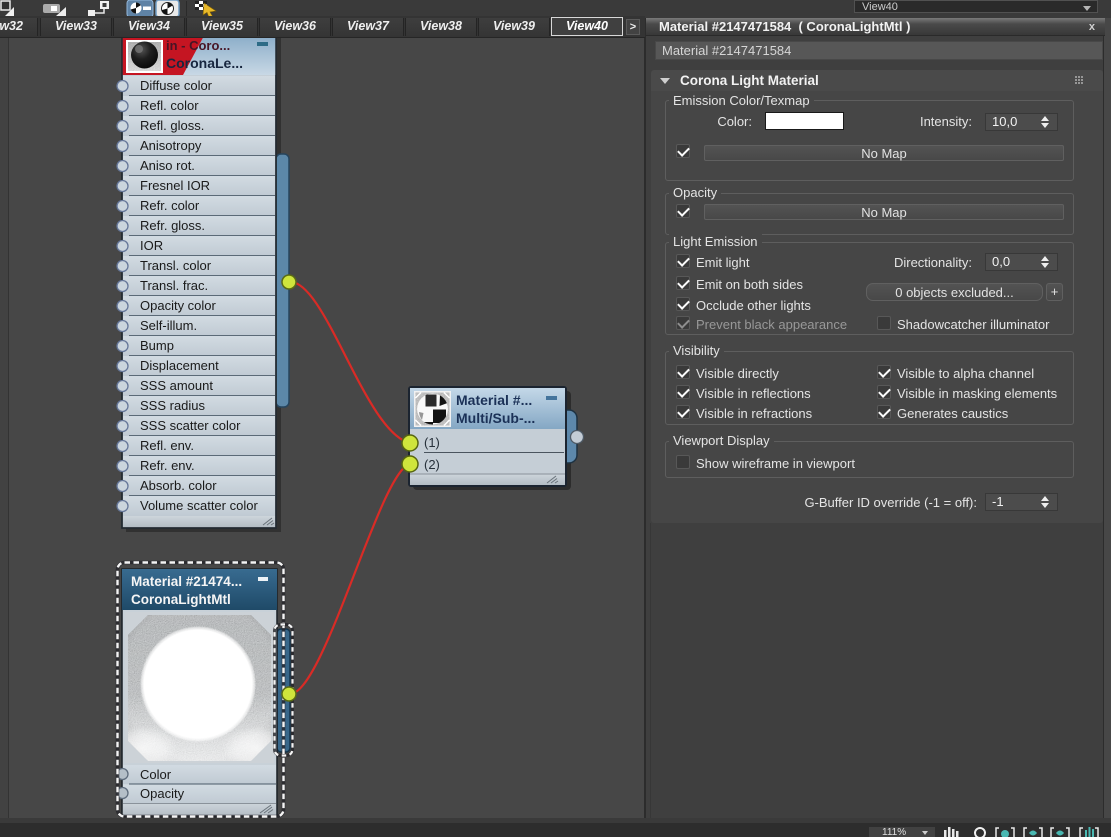 This screenshot has height=837, width=1111. Describe the element at coordinates (179, 365) in the screenshot. I see `svg-text: Displacement` at that location.